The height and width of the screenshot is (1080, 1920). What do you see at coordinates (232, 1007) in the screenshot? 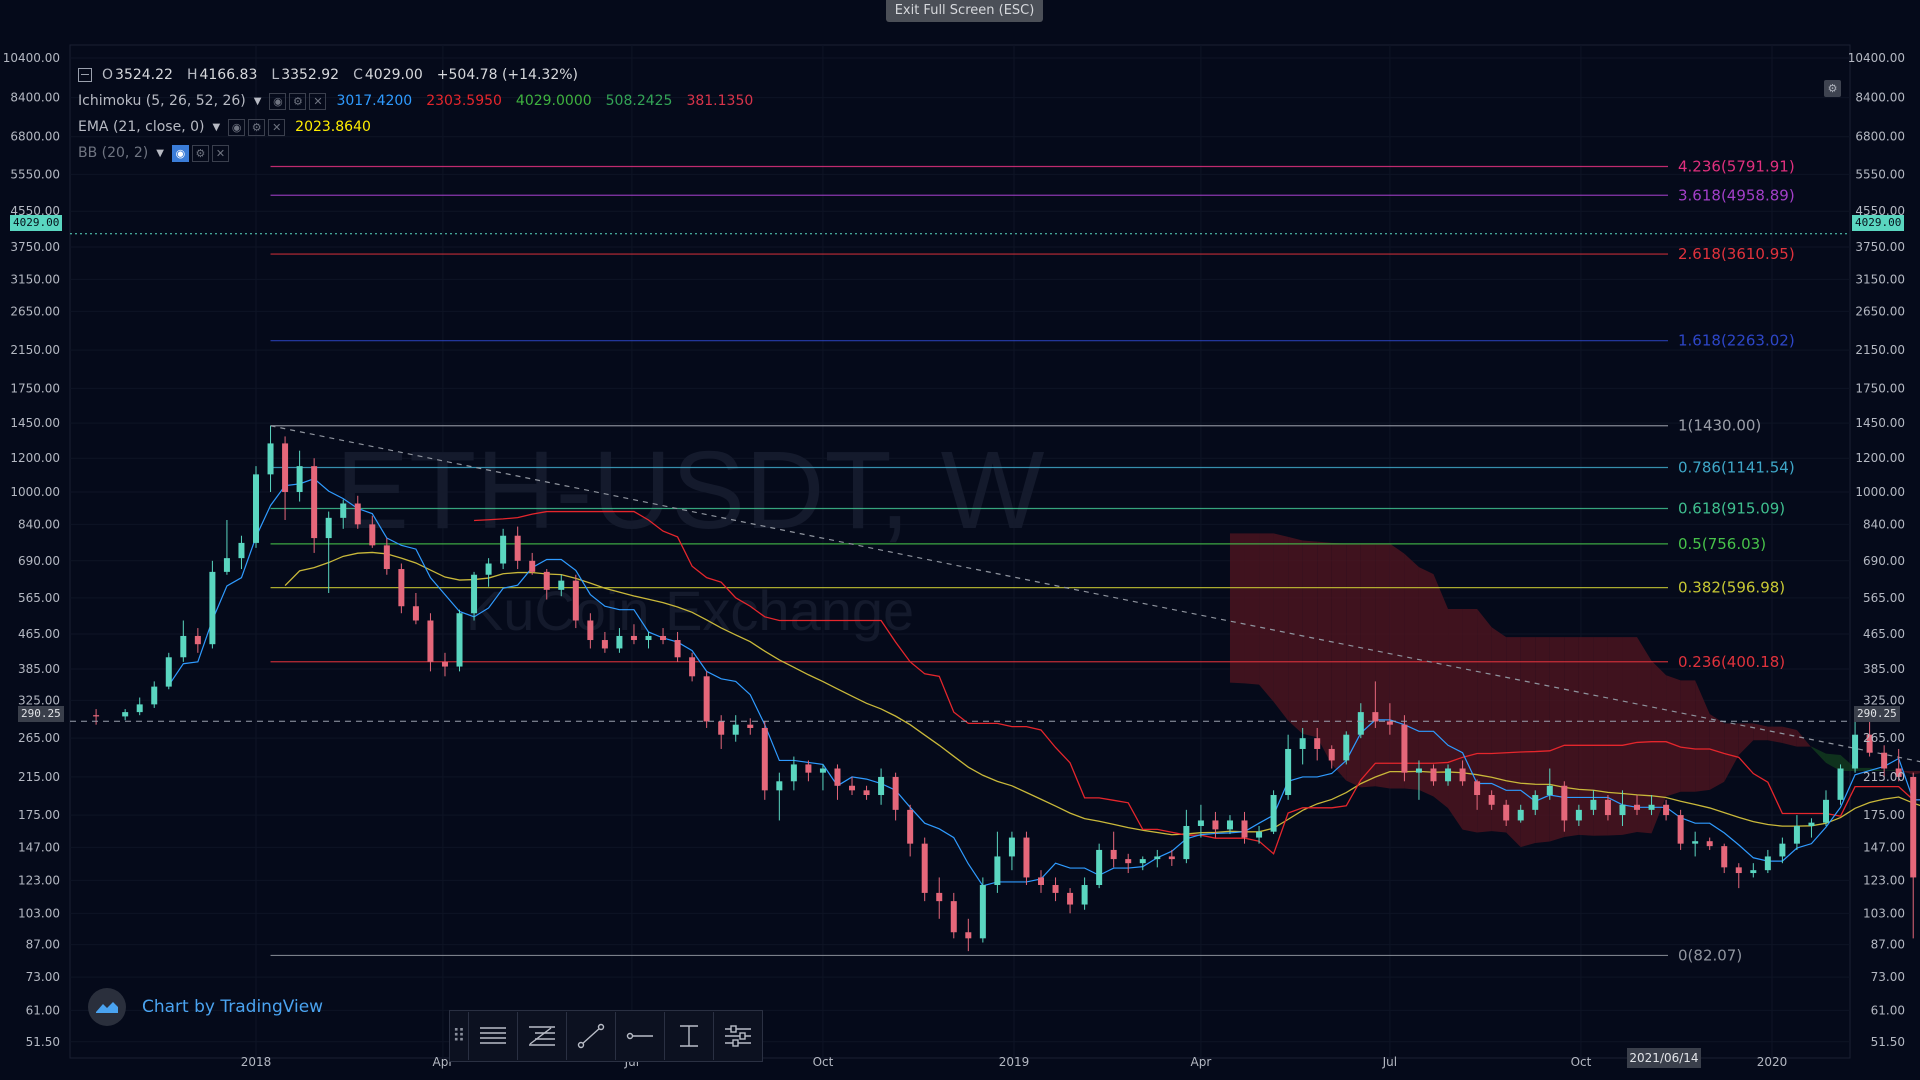
I see `branding-text: Chart by TradingView` at bounding box center [232, 1007].